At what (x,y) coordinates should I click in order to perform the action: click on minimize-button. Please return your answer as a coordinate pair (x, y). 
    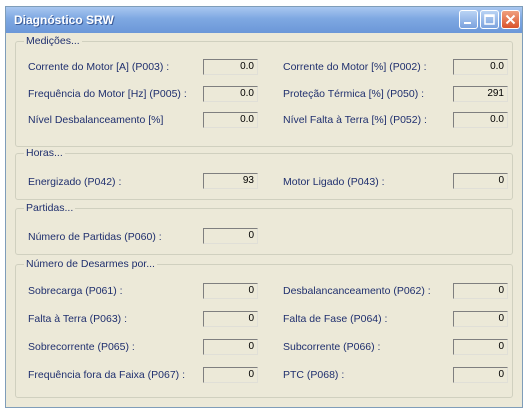
    Looking at the image, I should click on (468, 19).